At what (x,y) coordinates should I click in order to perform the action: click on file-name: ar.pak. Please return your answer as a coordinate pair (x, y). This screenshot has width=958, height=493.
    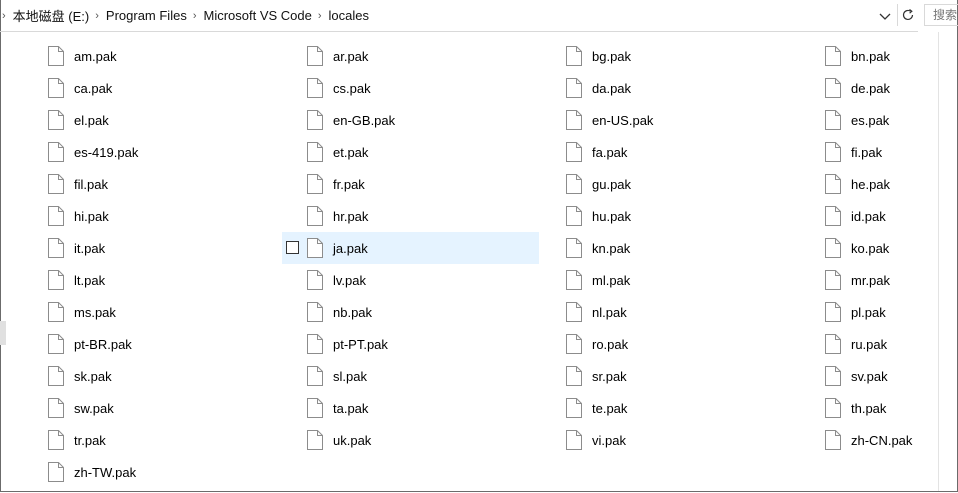
    Looking at the image, I should click on (351, 56).